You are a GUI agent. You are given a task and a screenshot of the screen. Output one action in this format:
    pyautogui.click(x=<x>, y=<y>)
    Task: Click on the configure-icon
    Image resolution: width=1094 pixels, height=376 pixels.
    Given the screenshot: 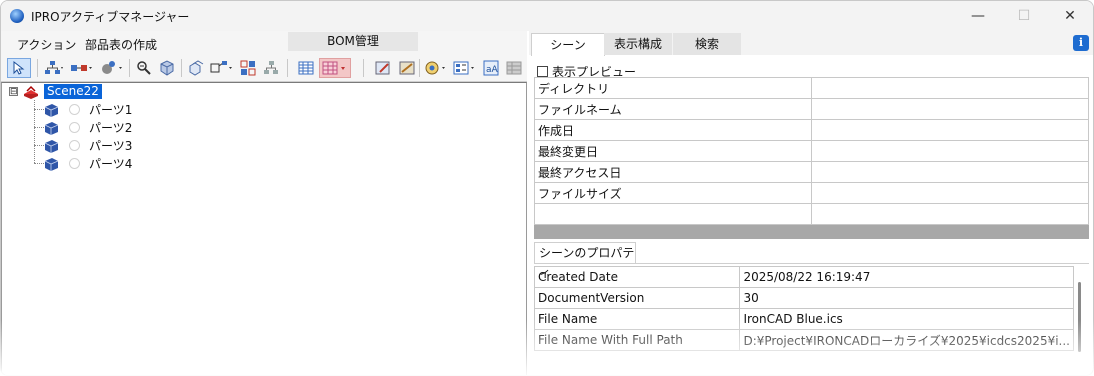 What is the action you would take?
    pyautogui.click(x=112, y=68)
    